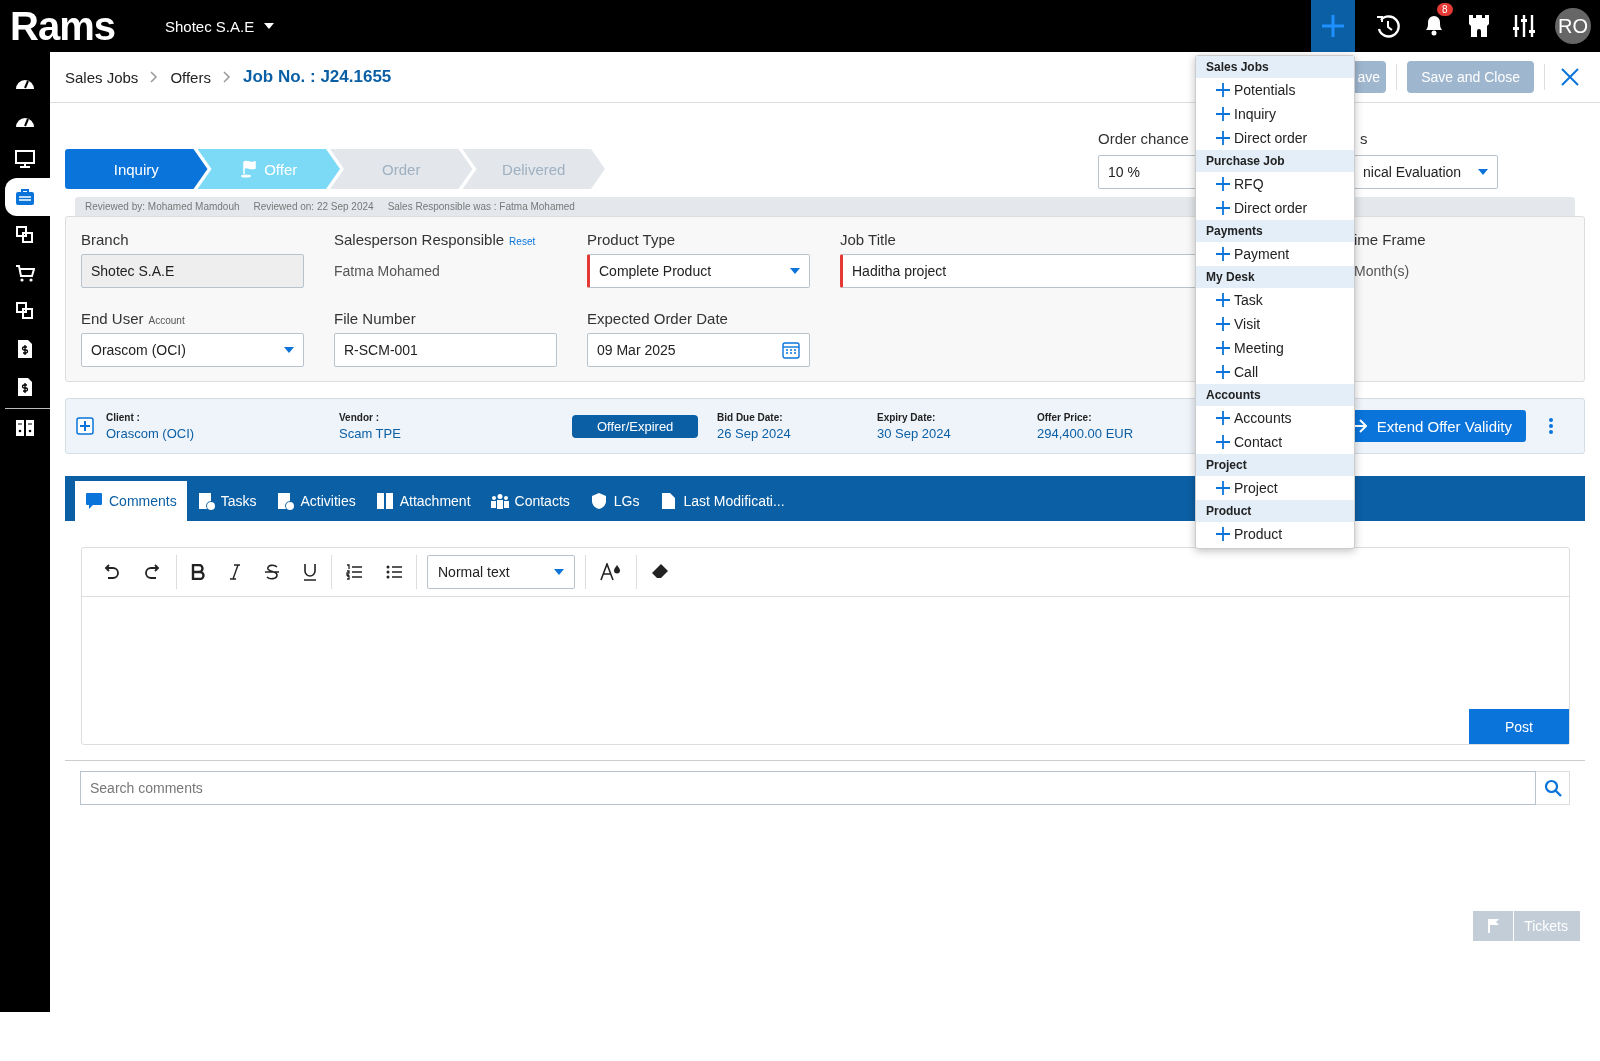 The height and width of the screenshot is (1061, 1600). Describe the element at coordinates (313, 206) in the screenshot. I see `review-text: Reviewed on: 22 Sep 2024` at that location.